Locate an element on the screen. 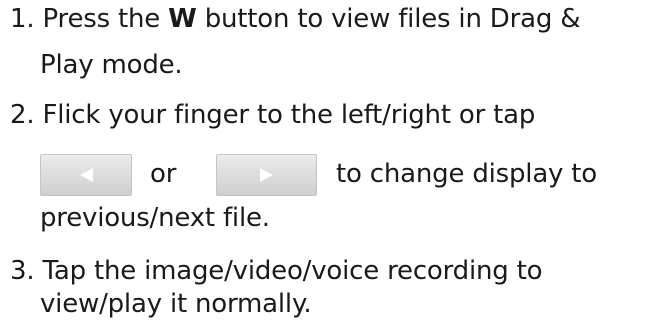  step-1-line-2: Play mode. is located at coordinates (111, 65).